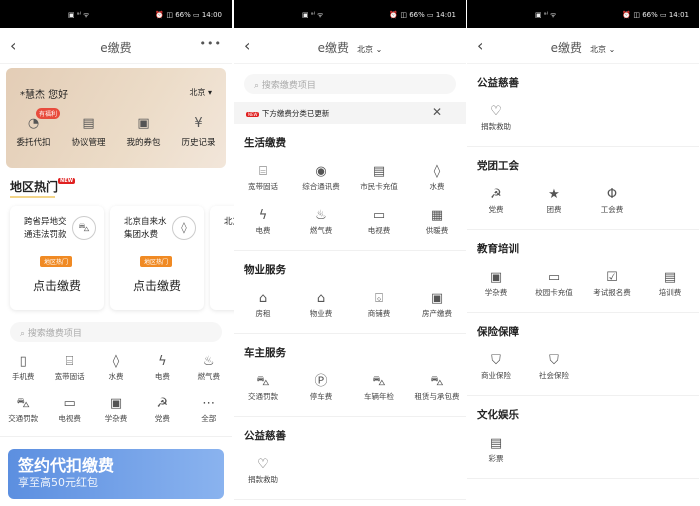  I want to click on section-0: 生活缴费 ⌸ 宽带固话 ◉ 综合通讯费 ▤ 市民卡充值 ◊ 水费 ϟ 电费 ♨ 燃气费 ▭ 电视费 ▦ 供暖费, so click(350, 187).